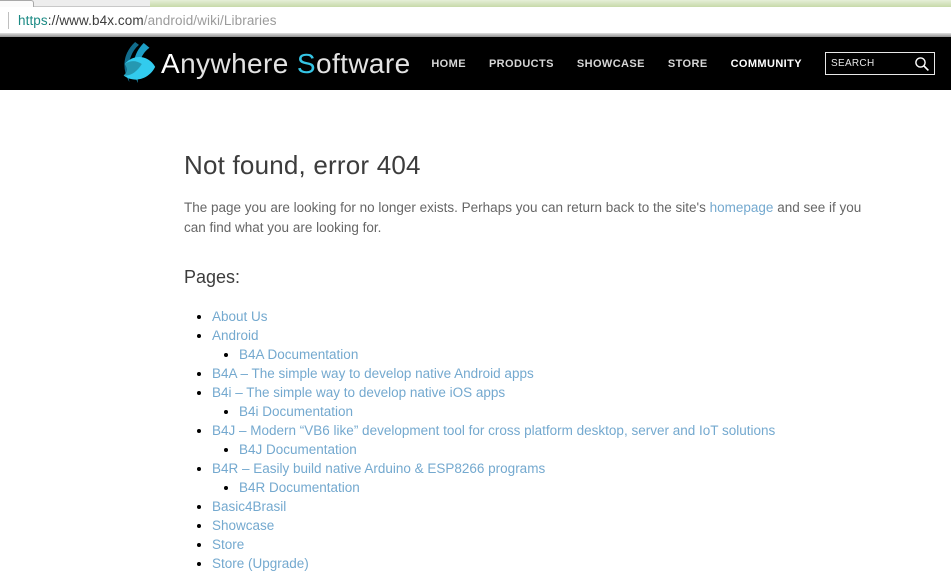 The image size is (951, 573). Describe the element at coordinates (210, 20) in the screenshot. I see `url-path: /android/wiki/Libraries` at that location.